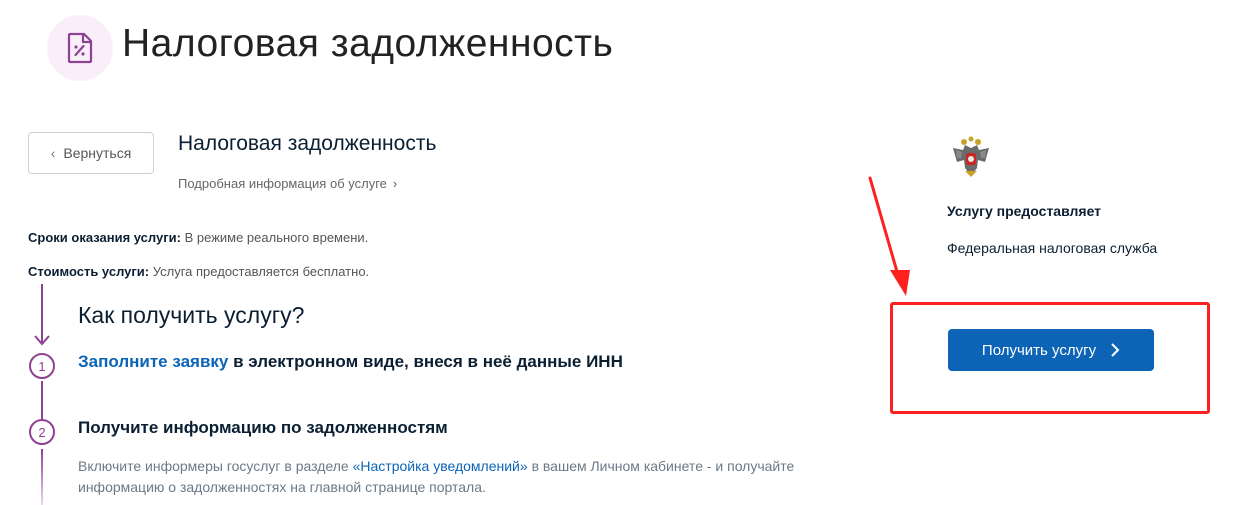 This screenshot has width=1239, height=505. I want to click on get-service-button: Получить услугу, so click(1051, 350).